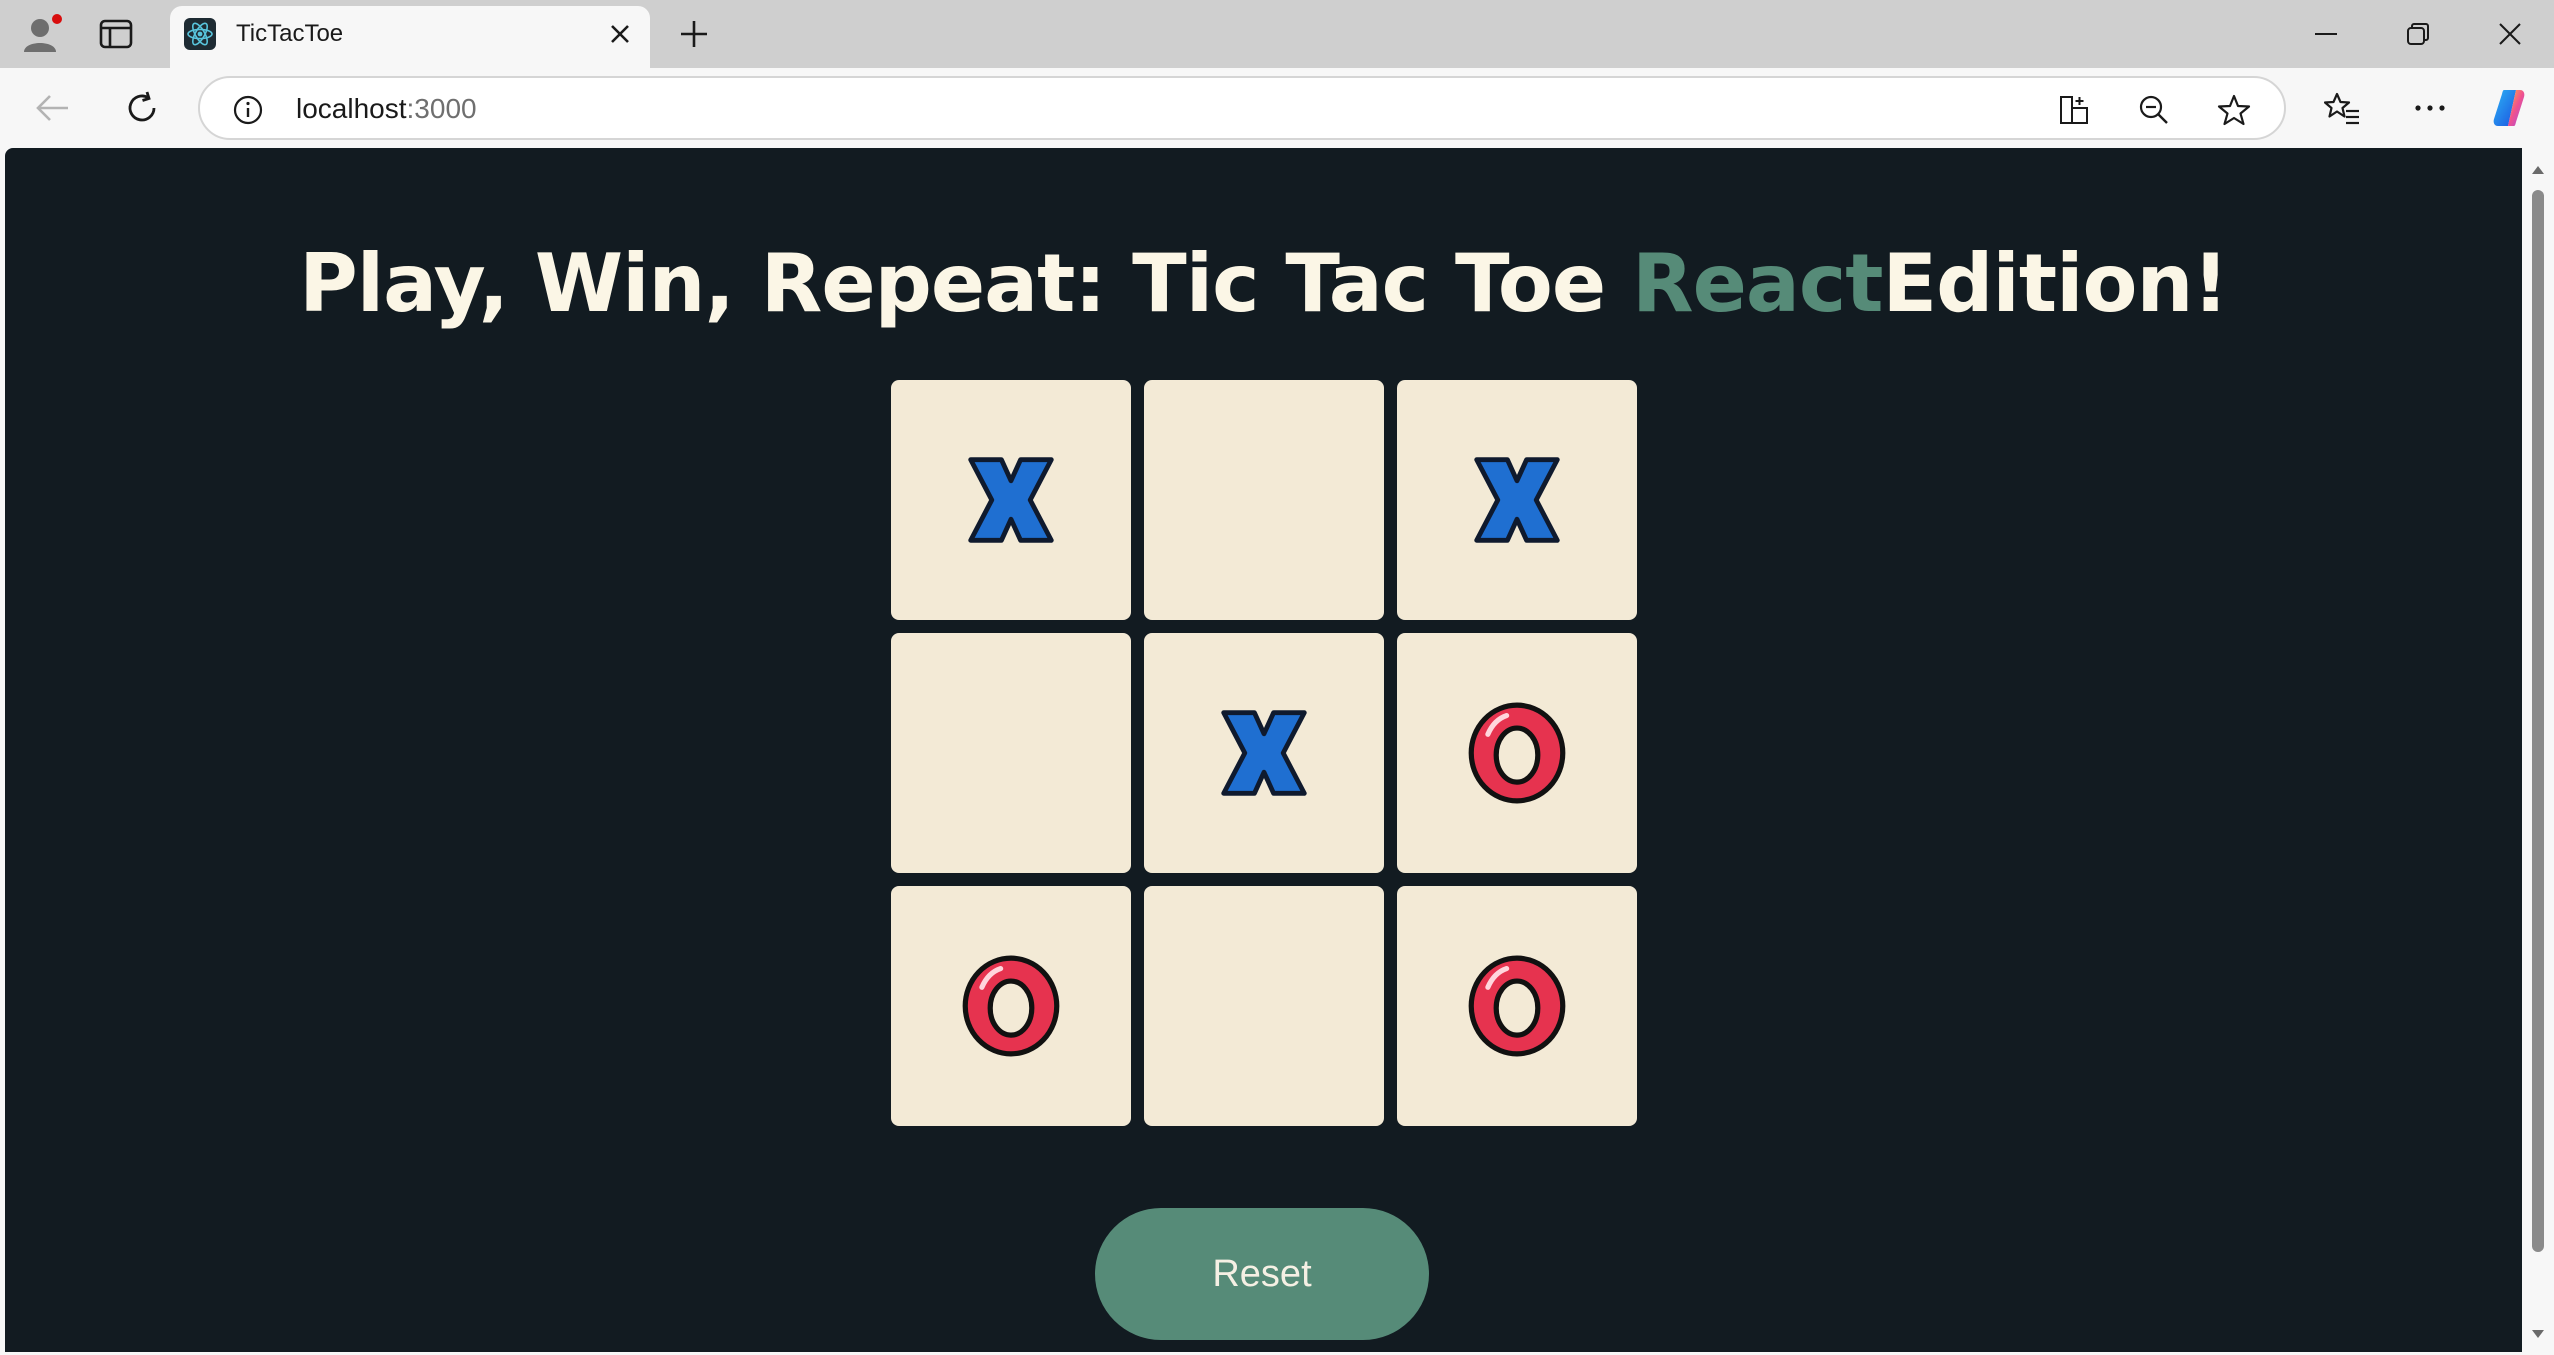 Image resolution: width=2554 pixels, height=1355 pixels. I want to click on react-logo-icon, so click(200, 34).